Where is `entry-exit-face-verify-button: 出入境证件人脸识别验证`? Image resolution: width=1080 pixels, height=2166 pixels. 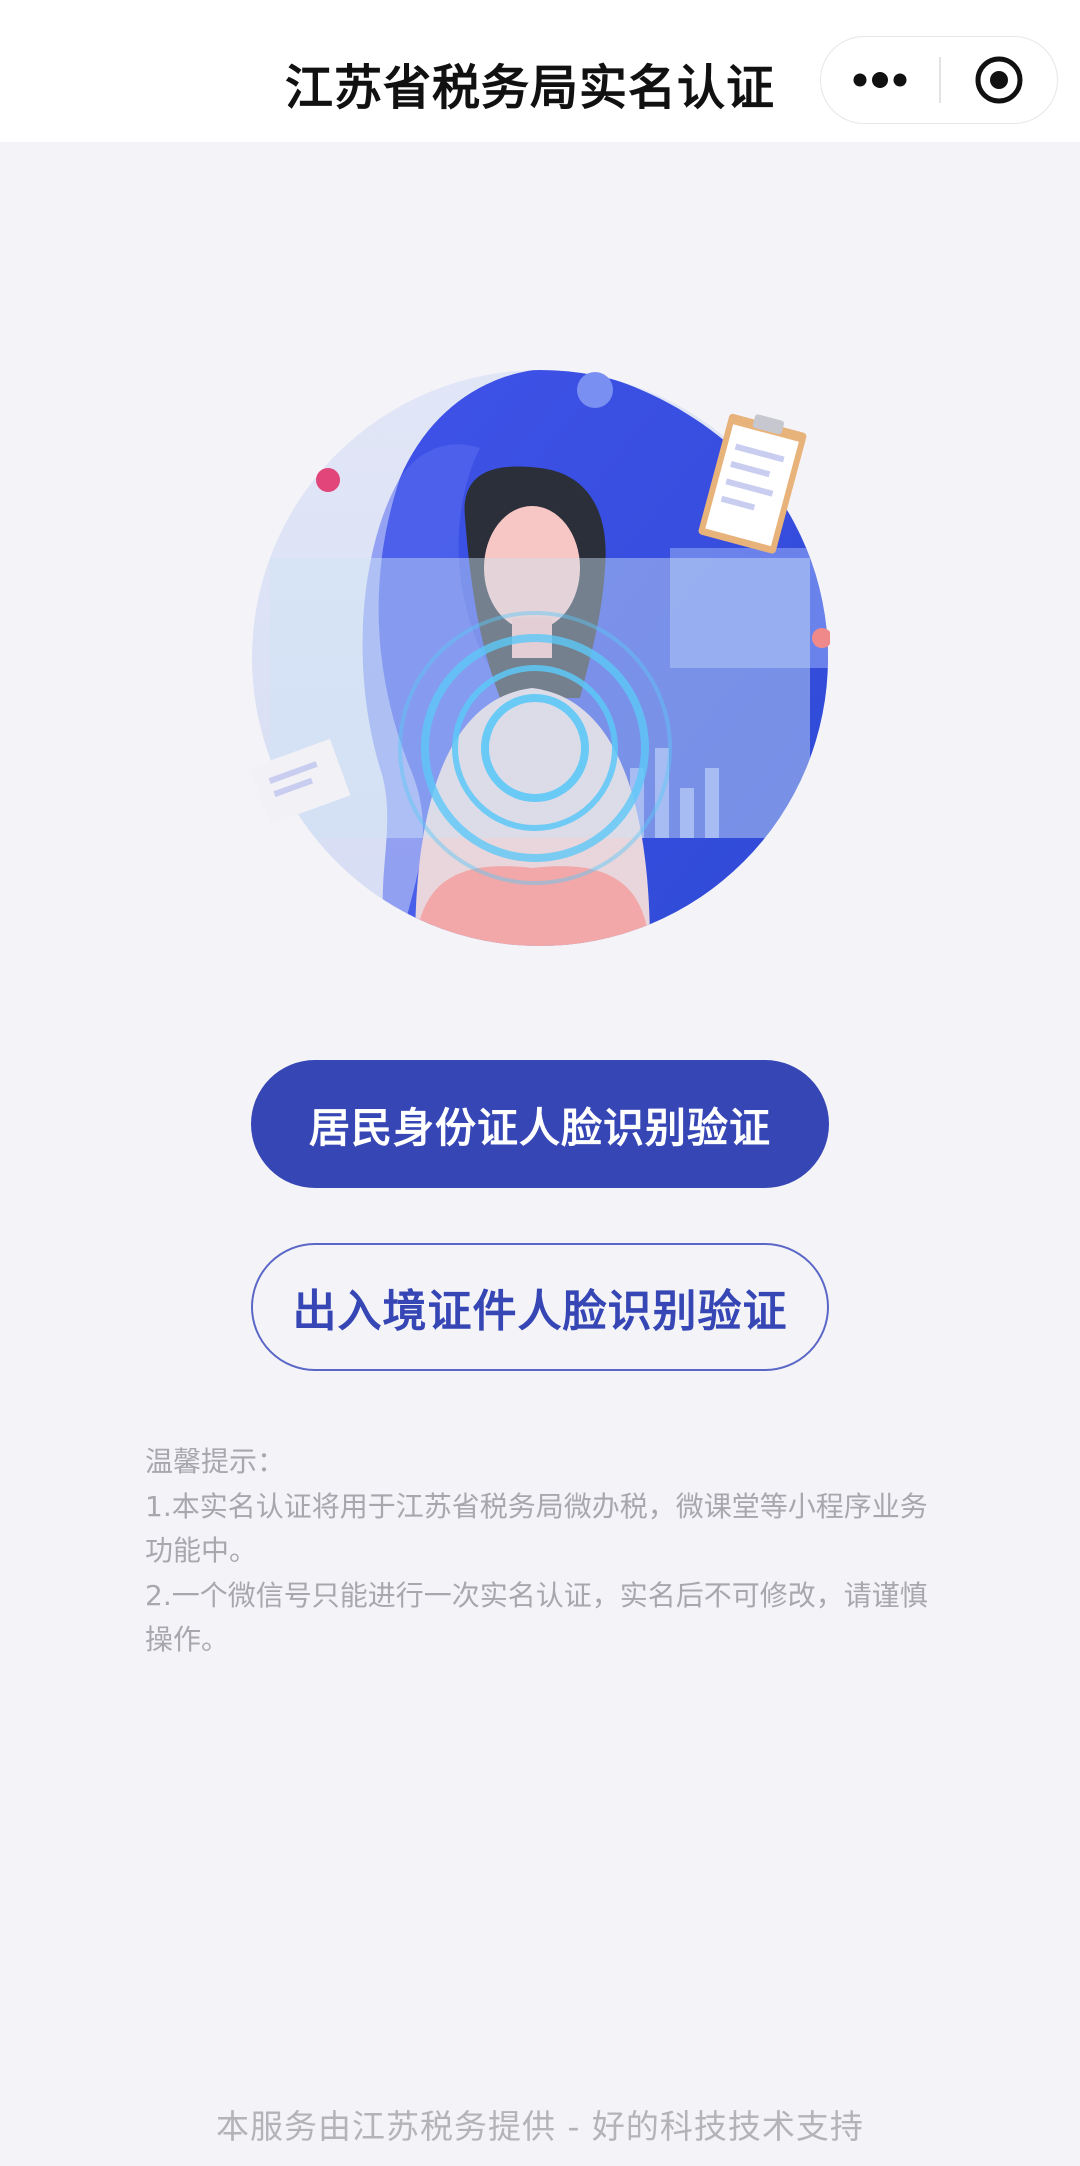 entry-exit-face-verify-button: 出入境证件人脸识别验证 is located at coordinates (540, 1307).